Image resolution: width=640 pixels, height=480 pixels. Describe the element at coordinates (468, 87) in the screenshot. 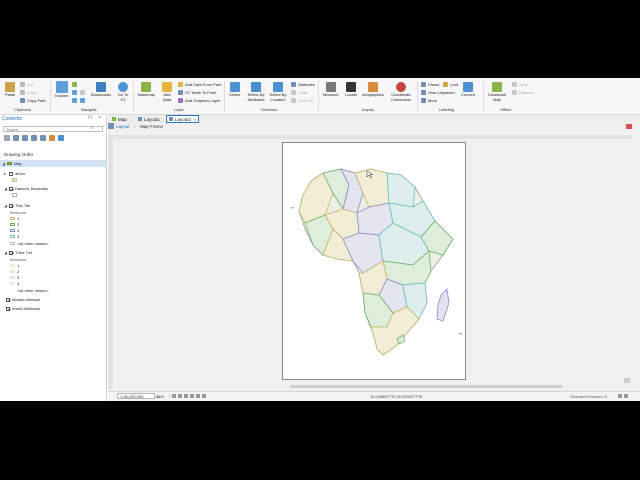

I see `convert-icon` at that location.